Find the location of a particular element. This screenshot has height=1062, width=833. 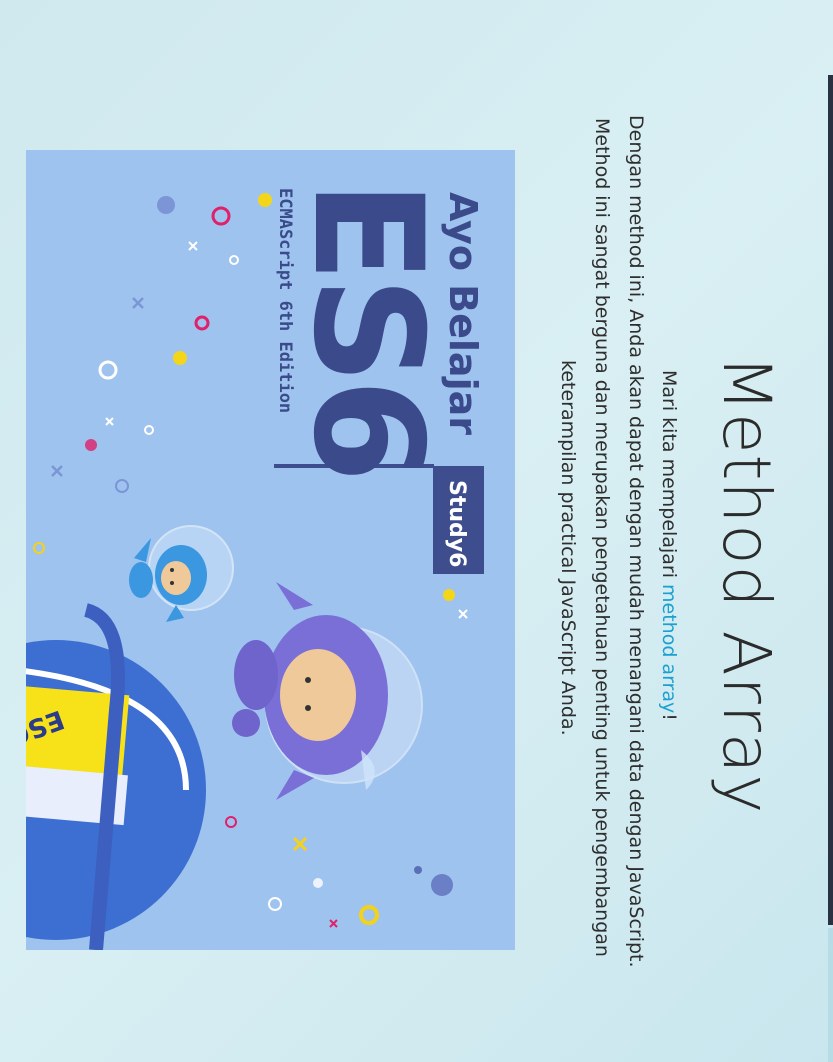

es6-planet: ES6 is located at coordinates (116, 776).